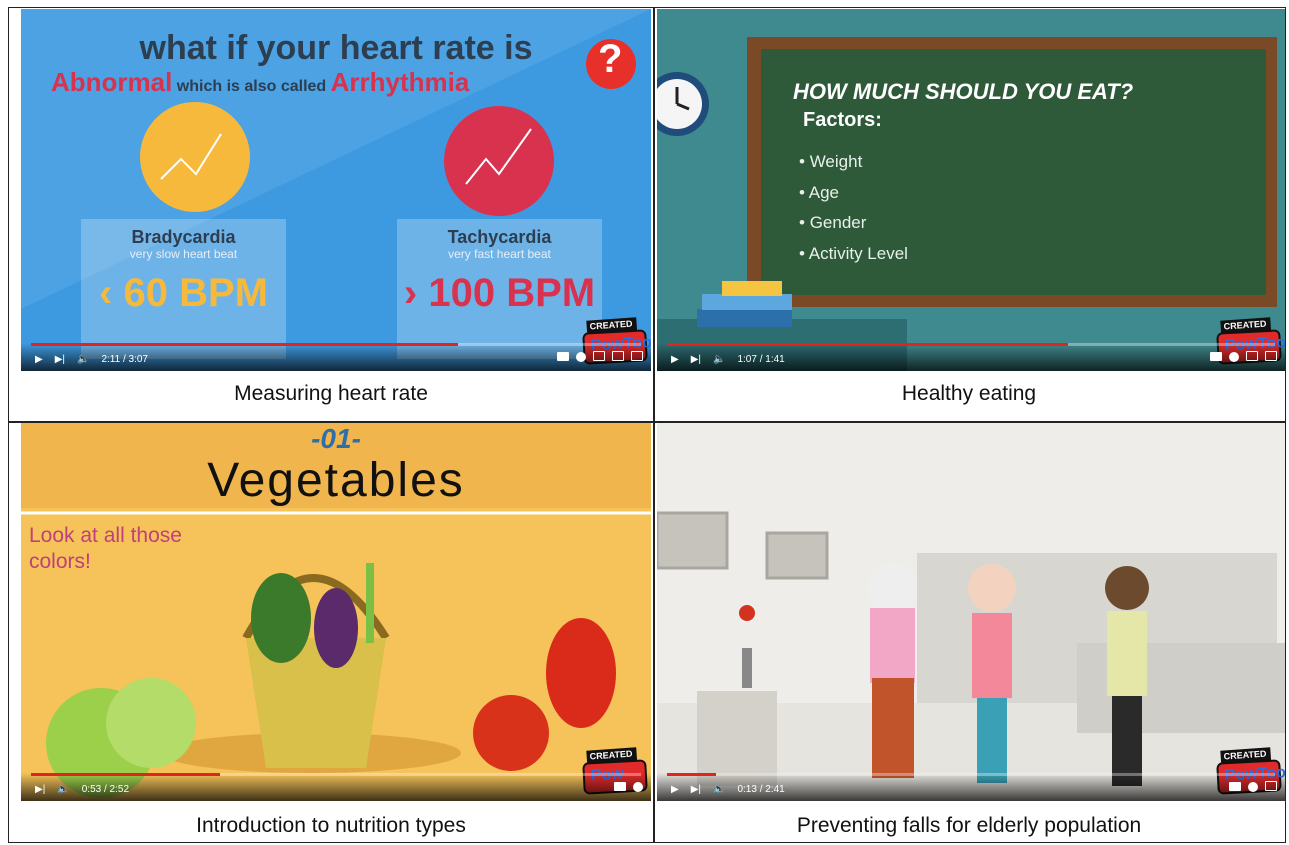  Describe the element at coordinates (654, 425) in the screenshot. I see `table-divider-vertical` at that location.